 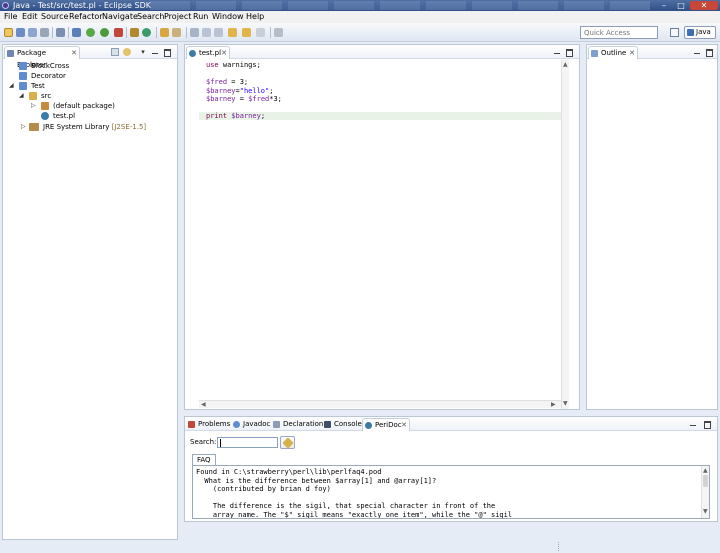 I want to click on tab-console: Console, so click(x=342, y=424).